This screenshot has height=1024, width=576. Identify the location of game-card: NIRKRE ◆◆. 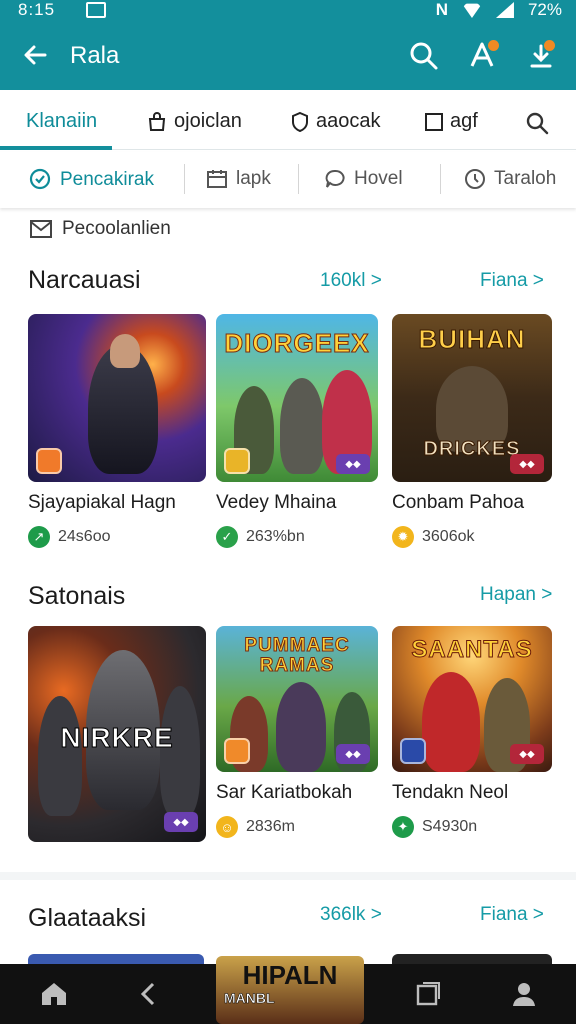
(117, 734).